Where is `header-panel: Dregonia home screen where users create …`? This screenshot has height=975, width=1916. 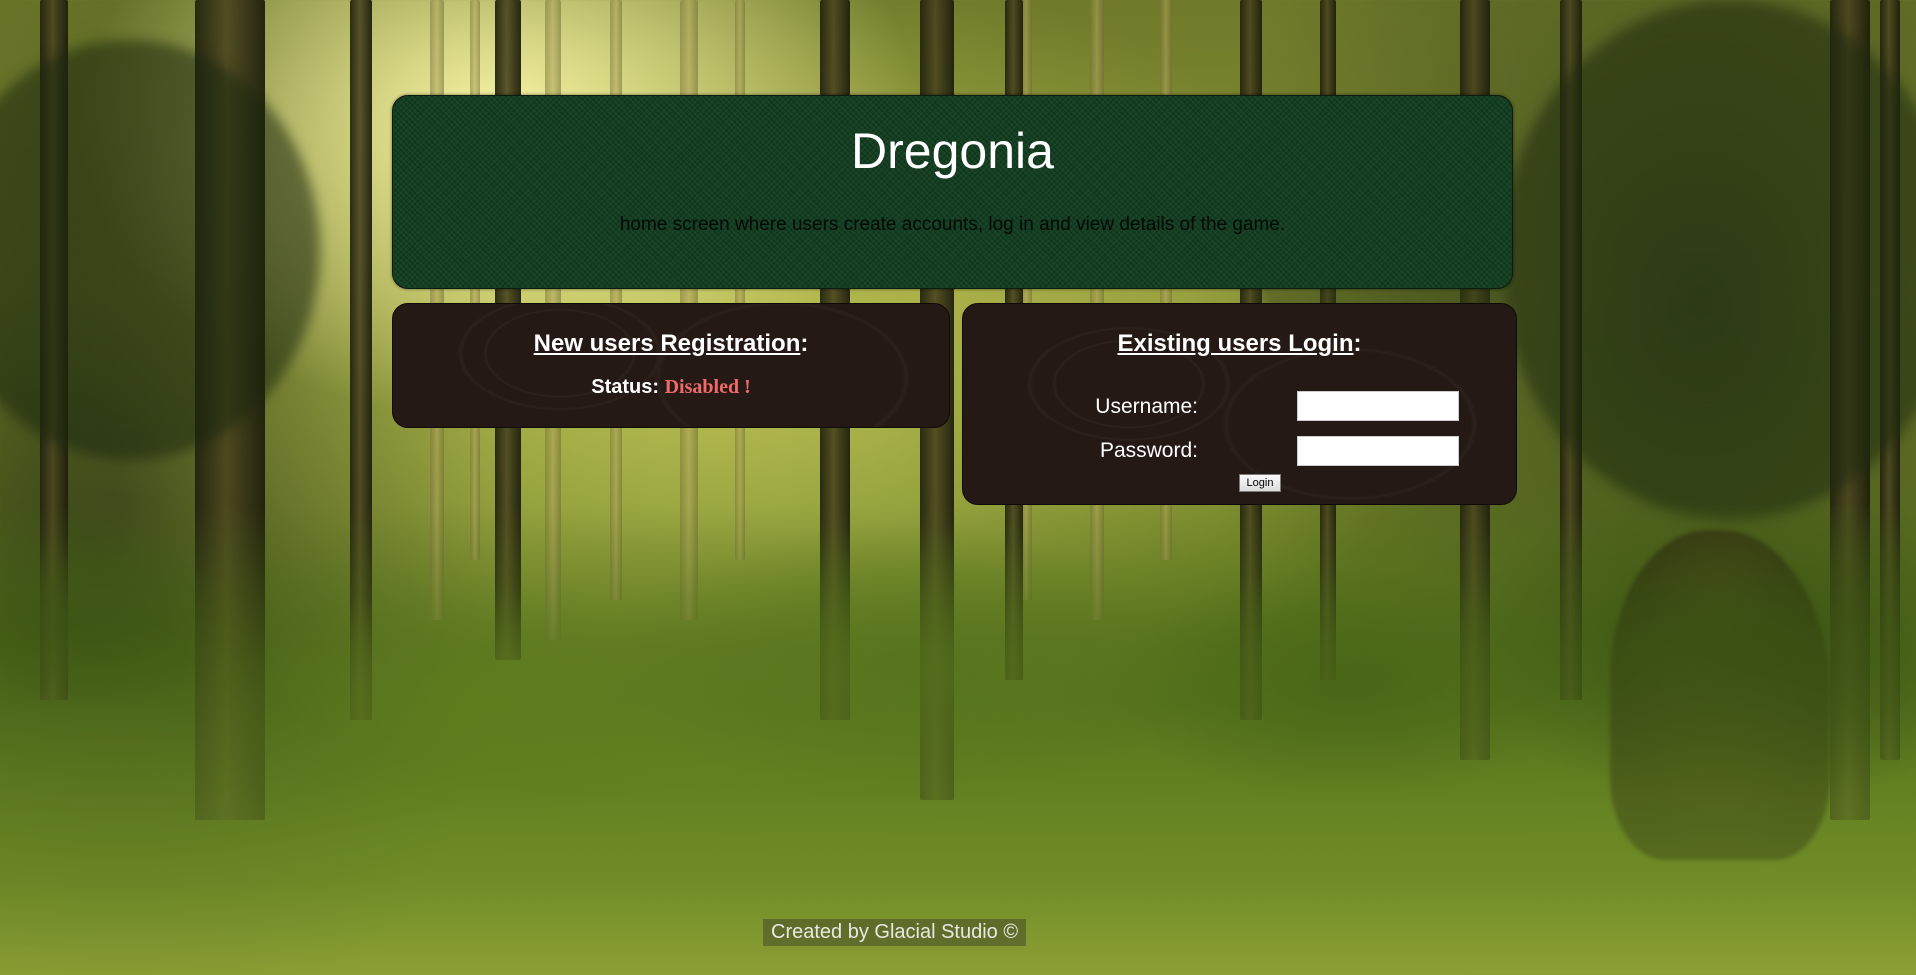
header-panel: Dregonia home screen where users create … is located at coordinates (952, 192).